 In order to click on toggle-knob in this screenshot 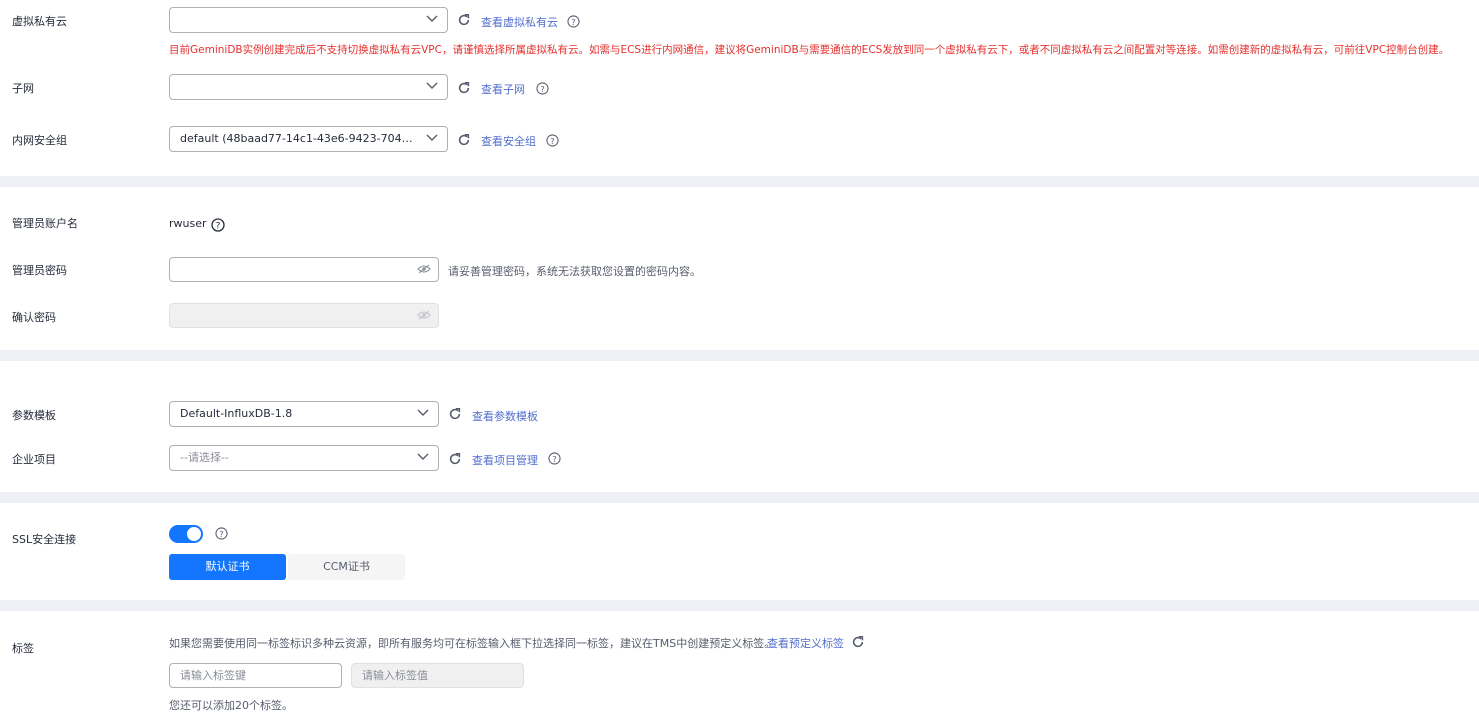, I will do `click(194, 534)`.